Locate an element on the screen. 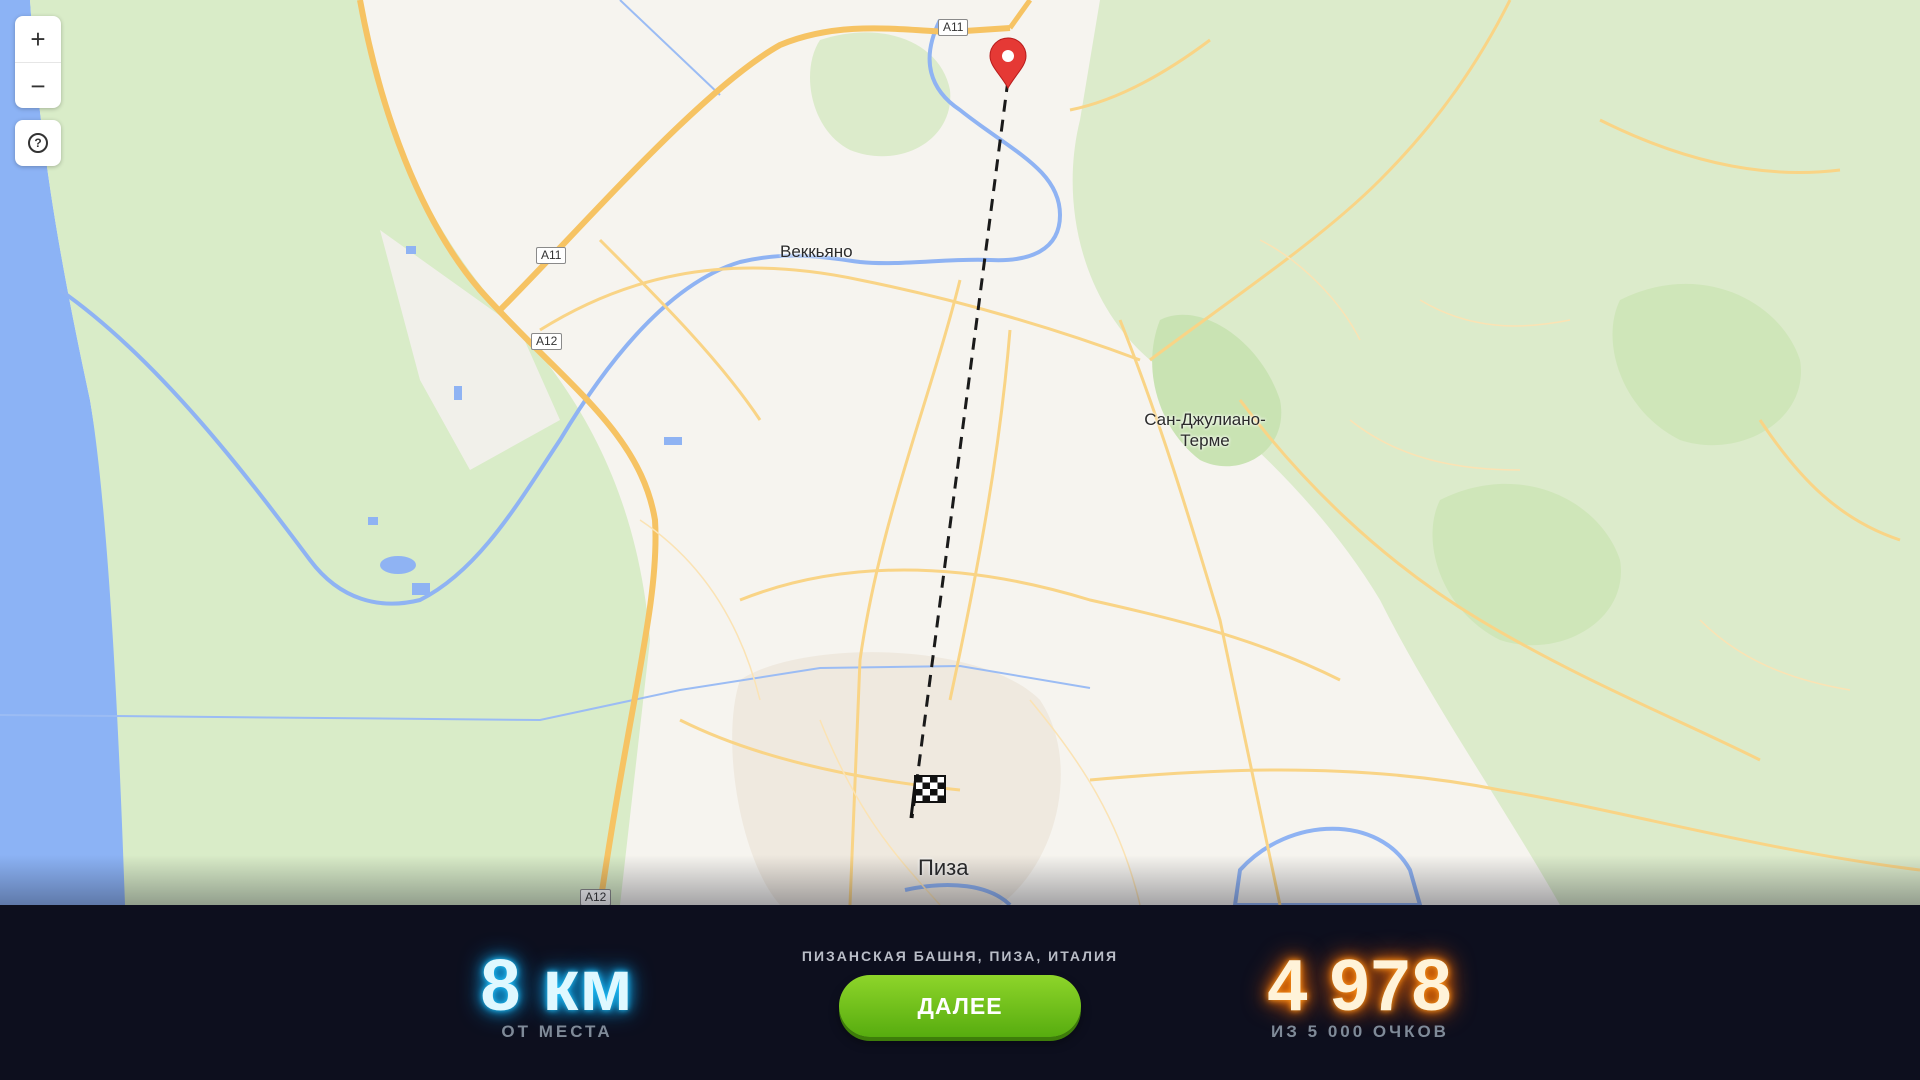  zoom-out-button: − is located at coordinates (38, 85).